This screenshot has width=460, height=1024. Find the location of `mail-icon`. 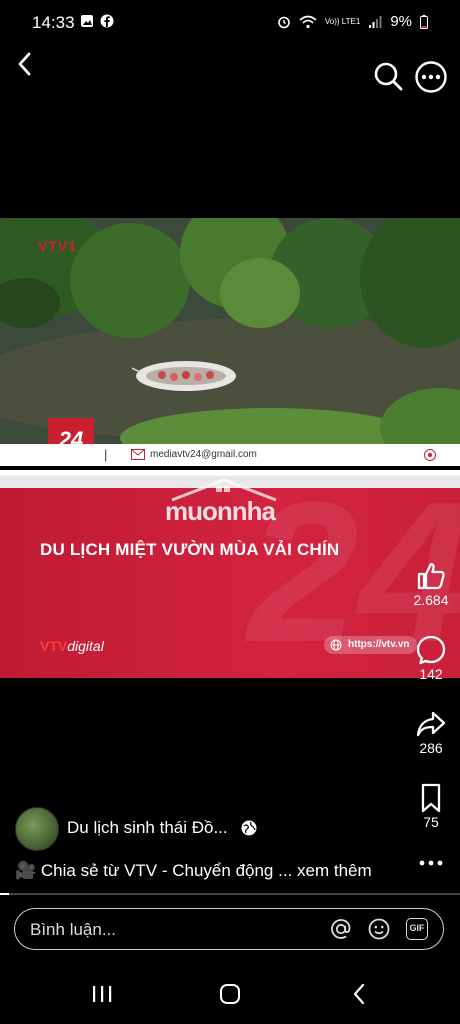

mail-icon is located at coordinates (138, 454).